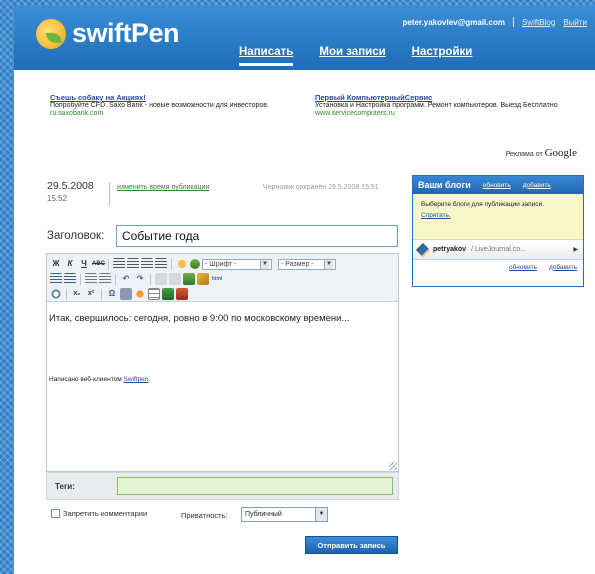  Describe the element at coordinates (86, 379) in the screenshot. I see `signature-prefix: Написано веб-клиентом` at that location.